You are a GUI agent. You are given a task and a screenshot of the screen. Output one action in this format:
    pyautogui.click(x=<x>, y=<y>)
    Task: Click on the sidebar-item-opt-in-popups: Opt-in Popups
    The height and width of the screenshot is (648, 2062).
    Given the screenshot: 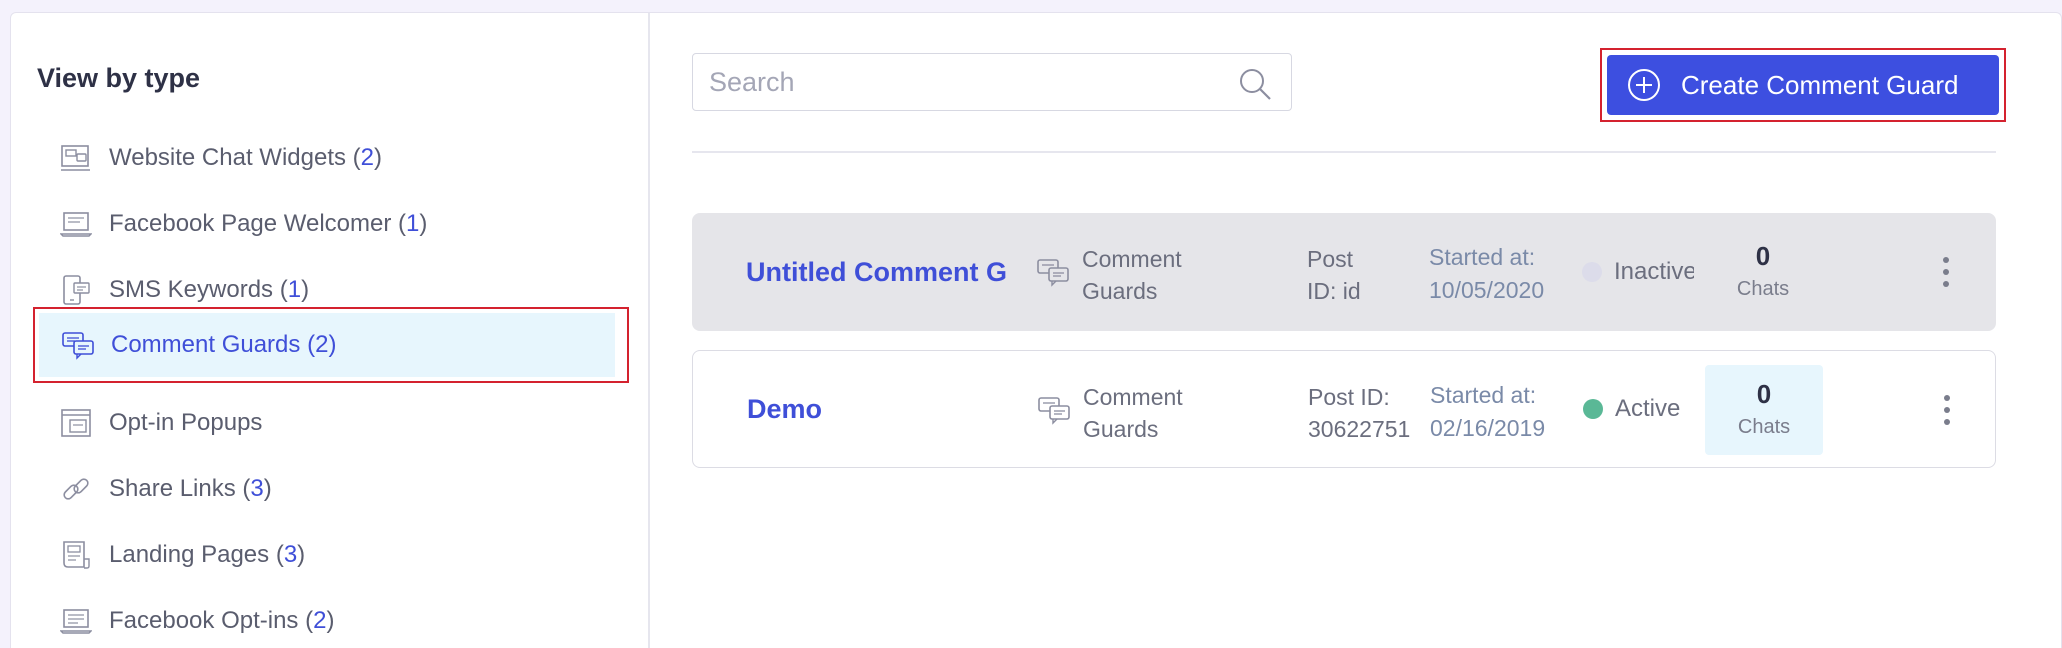 What is the action you would take?
    pyautogui.click(x=331, y=423)
    